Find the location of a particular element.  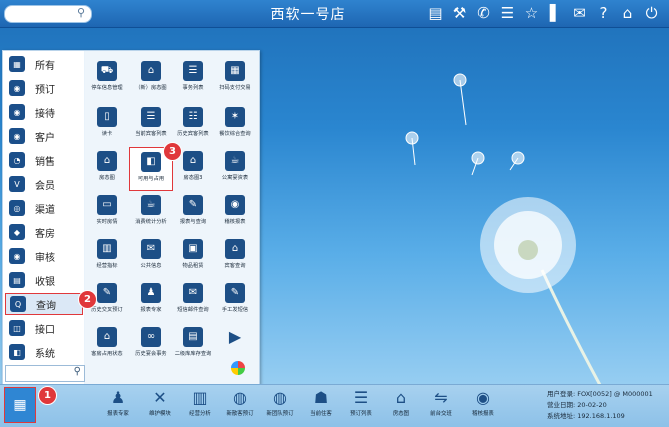

app-business-indicators: ▥ 经营指标 is located at coordinates (107, 257).